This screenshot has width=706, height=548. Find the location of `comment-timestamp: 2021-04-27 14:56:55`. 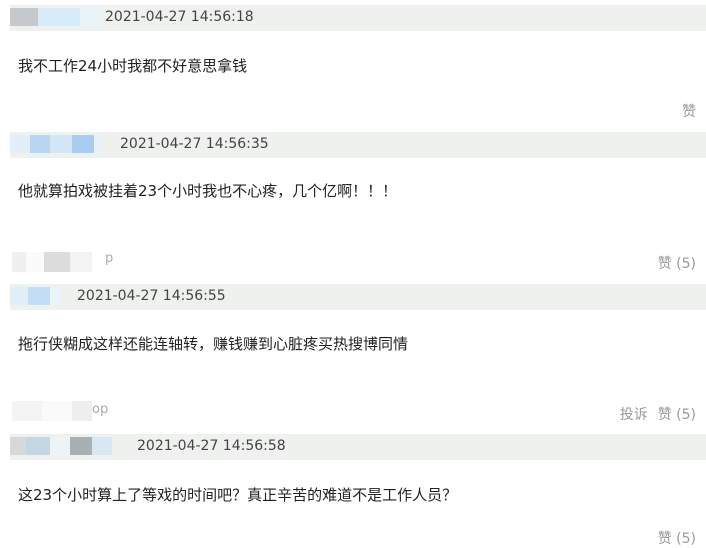

comment-timestamp: 2021-04-27 14:56:55 is located at coordinates (151, 296).